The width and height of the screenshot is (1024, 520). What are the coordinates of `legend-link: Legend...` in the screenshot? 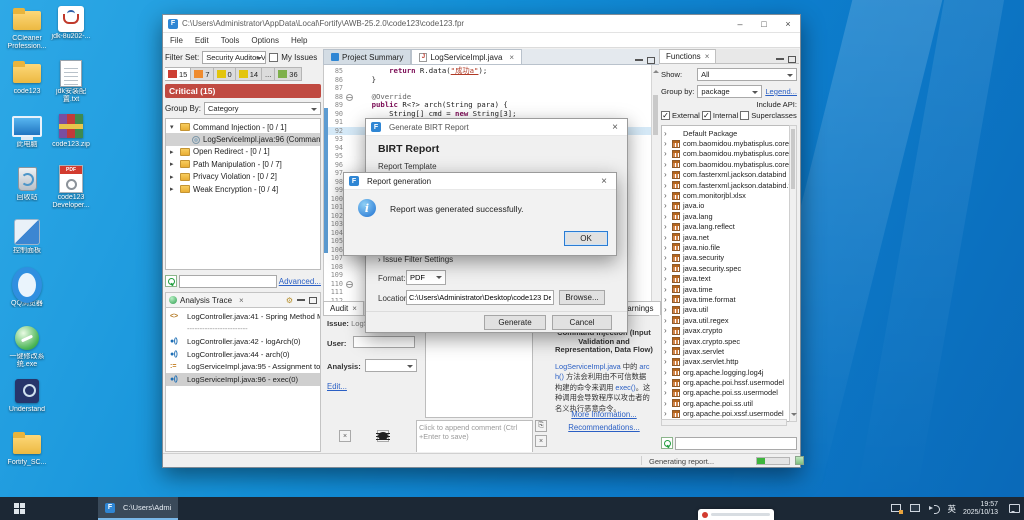 It's located at (781, 91).